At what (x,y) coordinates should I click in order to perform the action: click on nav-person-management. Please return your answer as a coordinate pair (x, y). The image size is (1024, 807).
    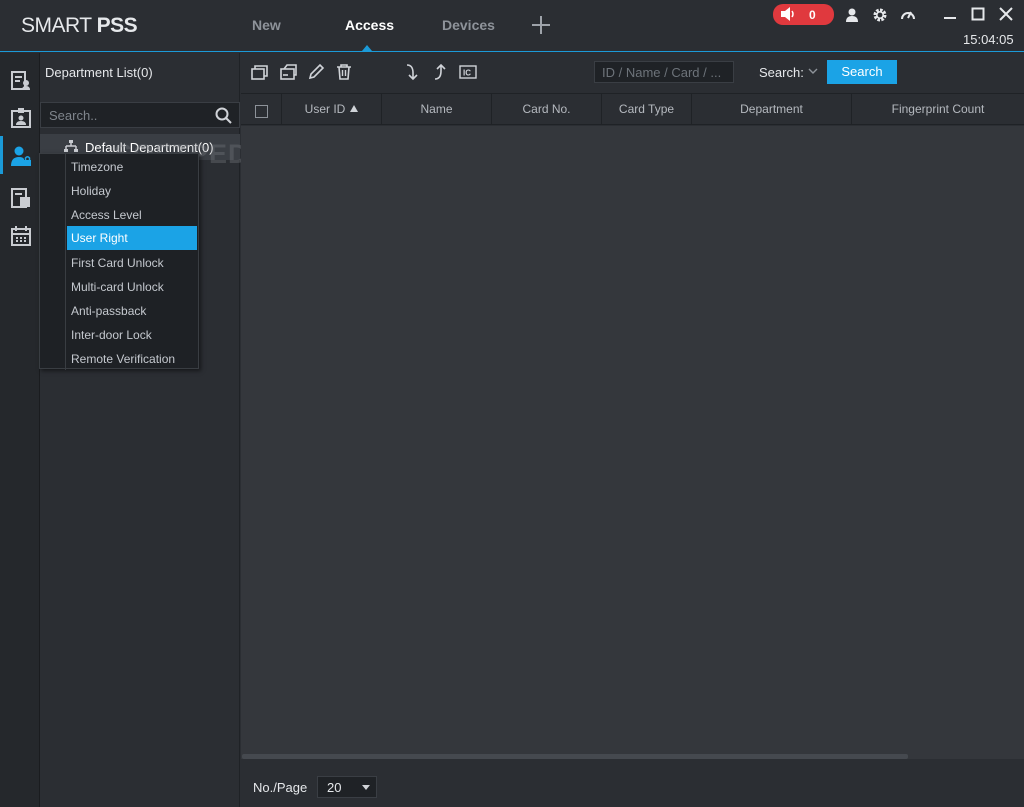
    Looking at the image, I should click on (20, 79).